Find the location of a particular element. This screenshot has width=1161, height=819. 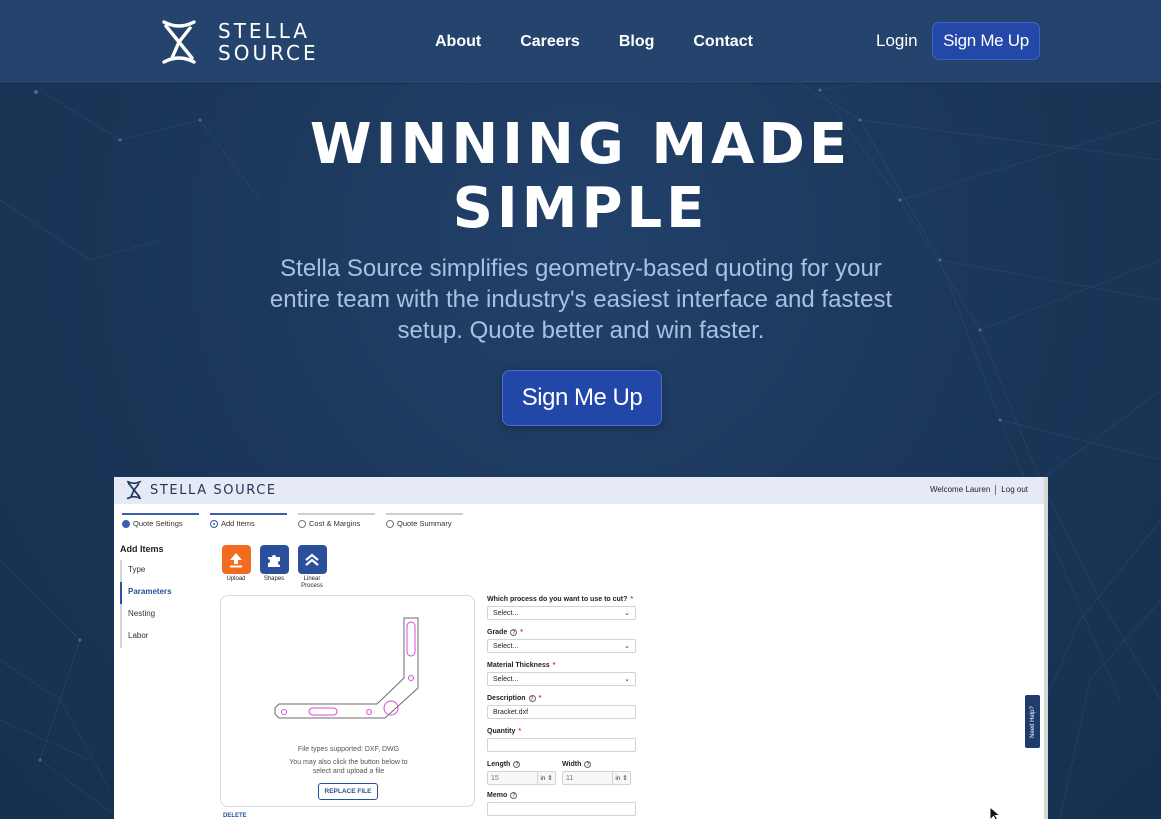

upload-icon is located at coordinates (236, 559).